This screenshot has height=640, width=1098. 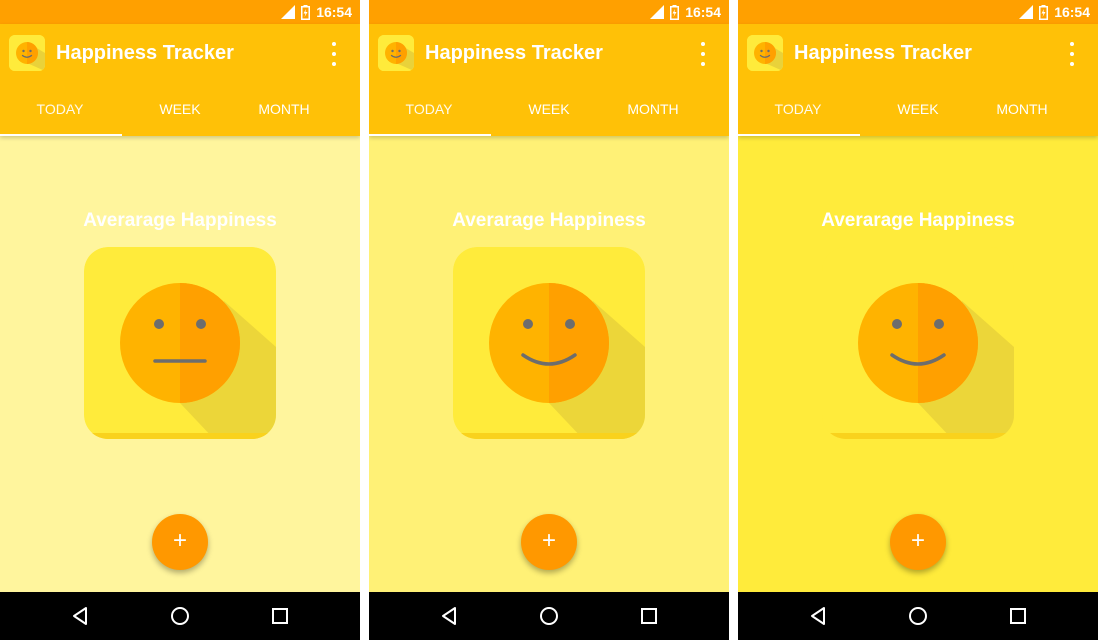 What do you see at coordinates (180, 343) in the screenshot?
I see `mood-tile-neutral` at bounding box center [180, 343].